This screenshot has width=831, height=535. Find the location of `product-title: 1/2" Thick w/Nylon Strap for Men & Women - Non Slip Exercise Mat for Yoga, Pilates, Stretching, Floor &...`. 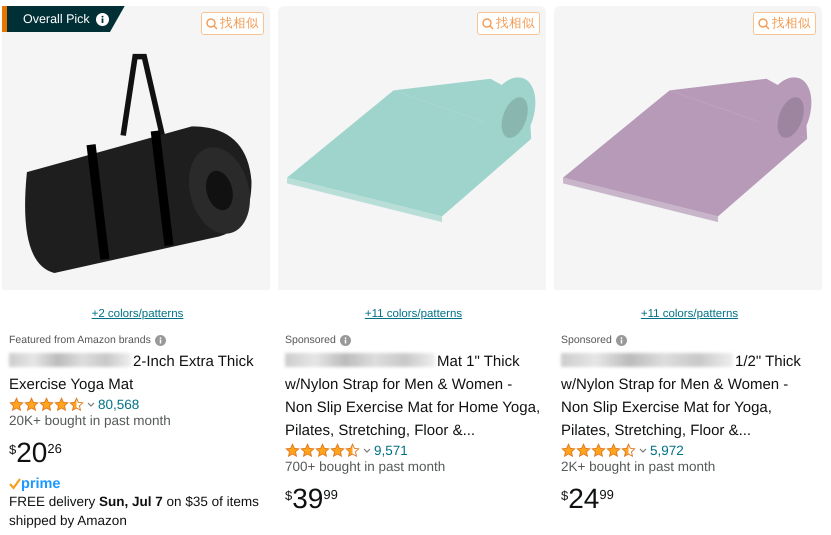

product-title: 1/2" Thick w/Nylon Strap for Men & Women - Non Slip Exercise Mat for Yoga, Pilates, Stretching, Floor &... is located at coordinates (689, 396).